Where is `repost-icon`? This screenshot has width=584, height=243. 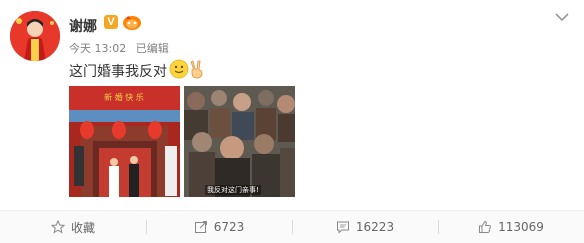
repost-icon is located at coordinates (200, 227).